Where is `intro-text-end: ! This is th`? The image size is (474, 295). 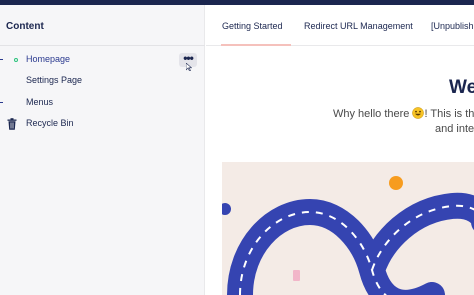 intro-text-end: ! This is th is located at coordinates (449, 114).